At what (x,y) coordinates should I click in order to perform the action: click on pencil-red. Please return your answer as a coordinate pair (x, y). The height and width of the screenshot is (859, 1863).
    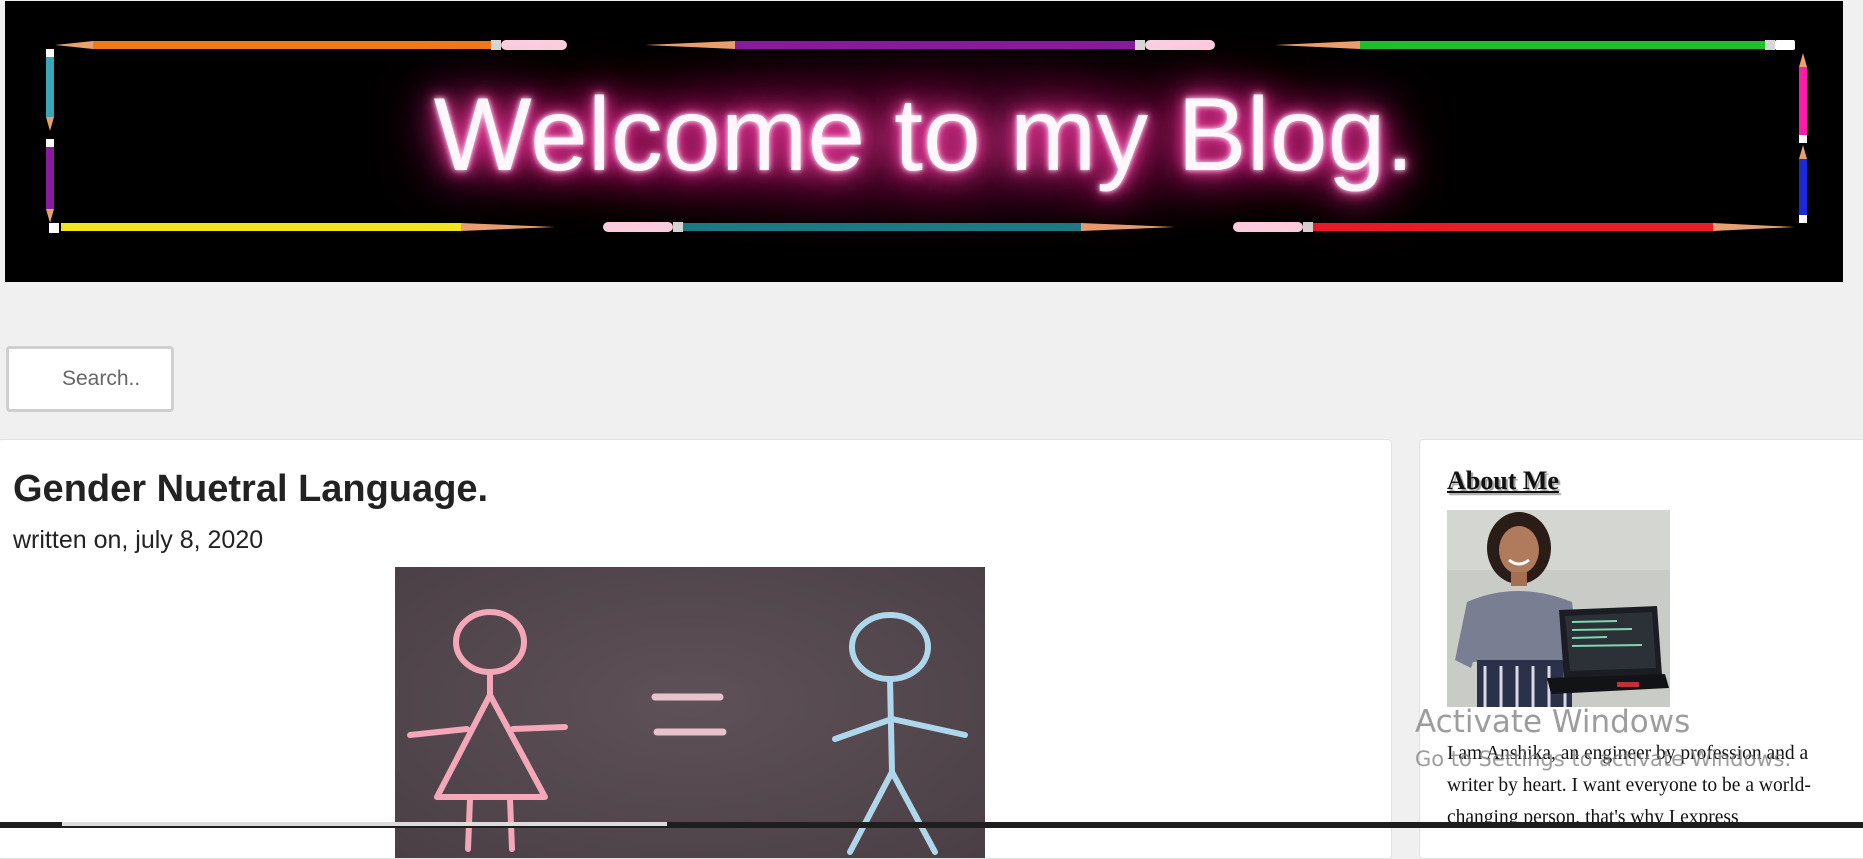
    Looking at the image, I should click on (1514, 227).